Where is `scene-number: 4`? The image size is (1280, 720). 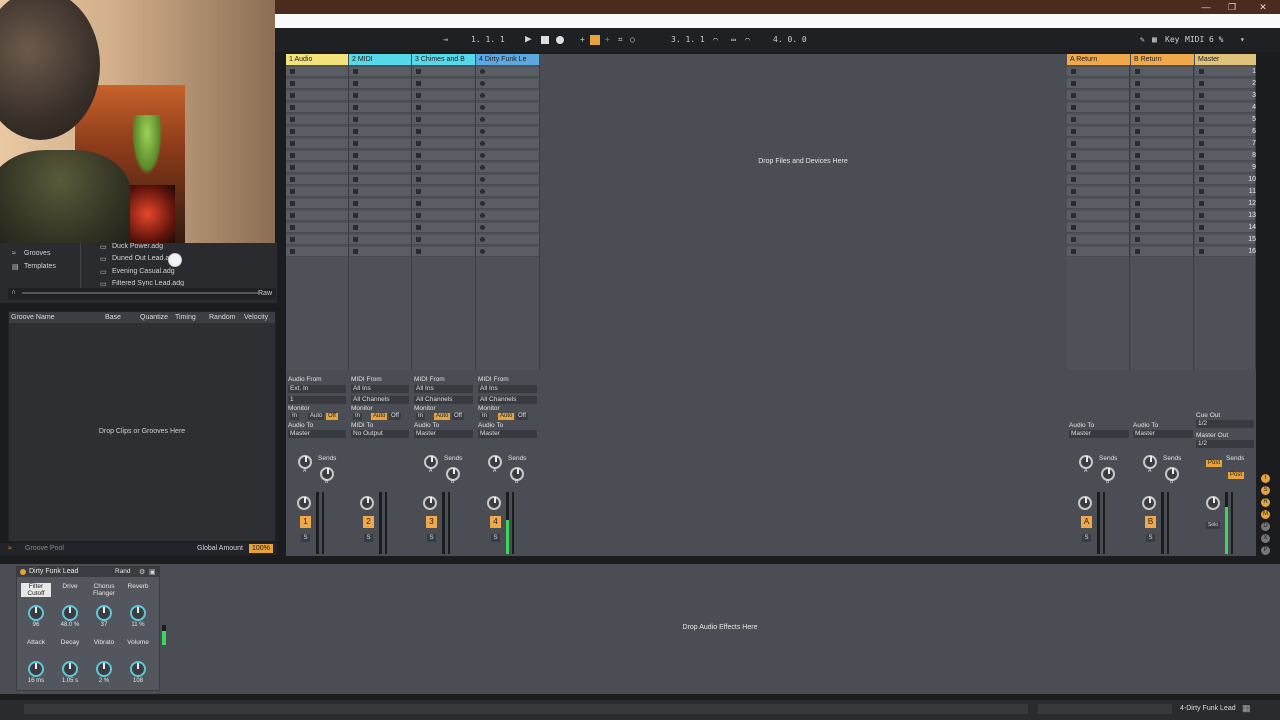
scene-number: 4 is located at coordinates (1250, 107).